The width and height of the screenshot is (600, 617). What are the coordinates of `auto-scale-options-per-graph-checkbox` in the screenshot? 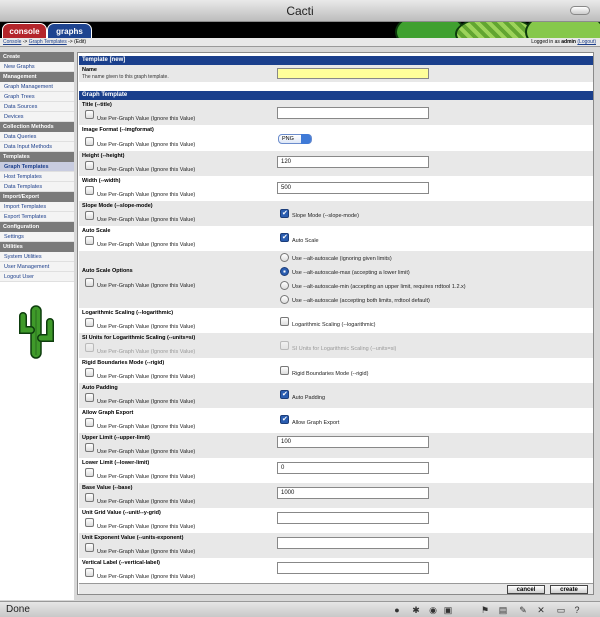 It's located at (89, 282).